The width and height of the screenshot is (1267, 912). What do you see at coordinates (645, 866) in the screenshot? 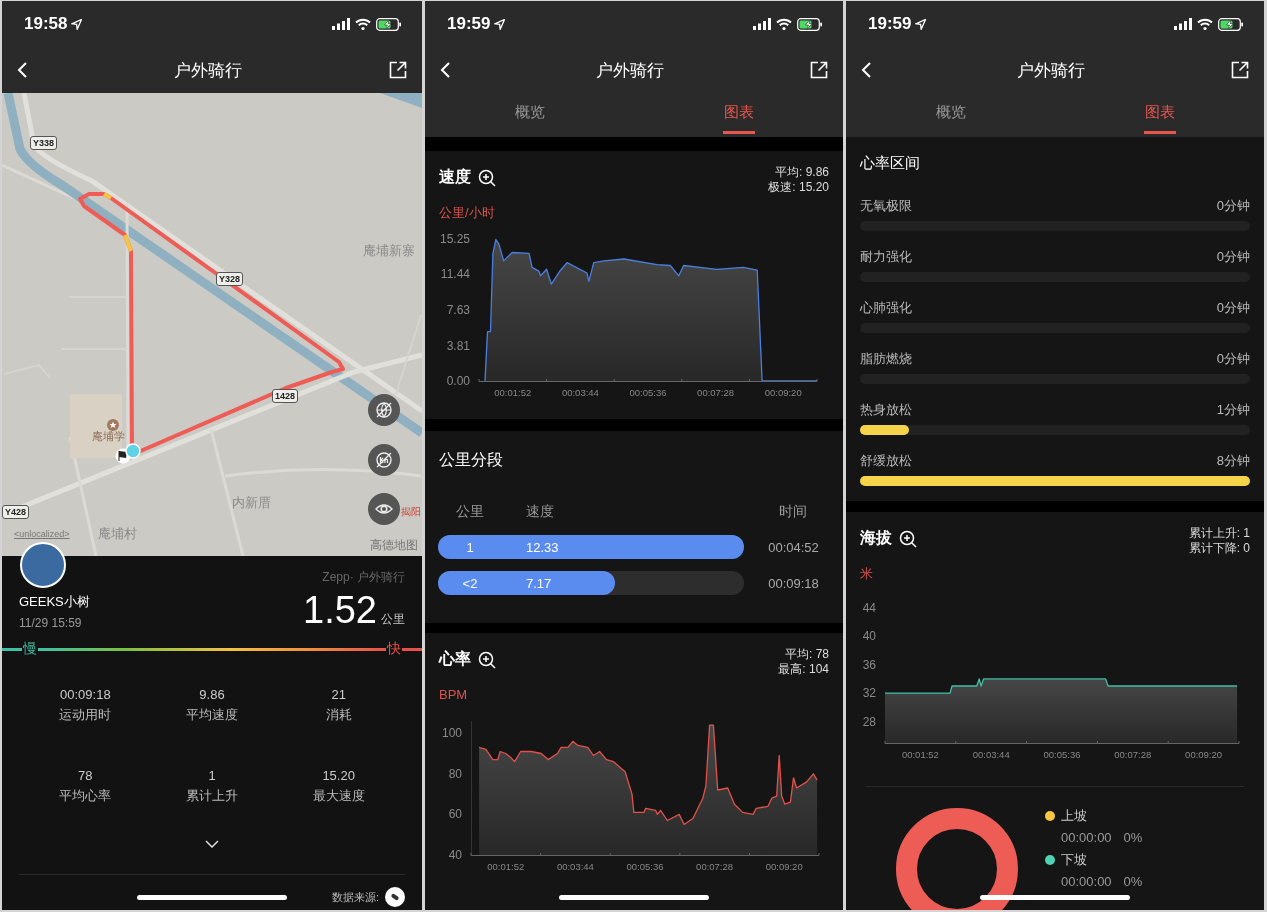
I see `axis-label: 00:05:36` at bounding box center [645, 866].